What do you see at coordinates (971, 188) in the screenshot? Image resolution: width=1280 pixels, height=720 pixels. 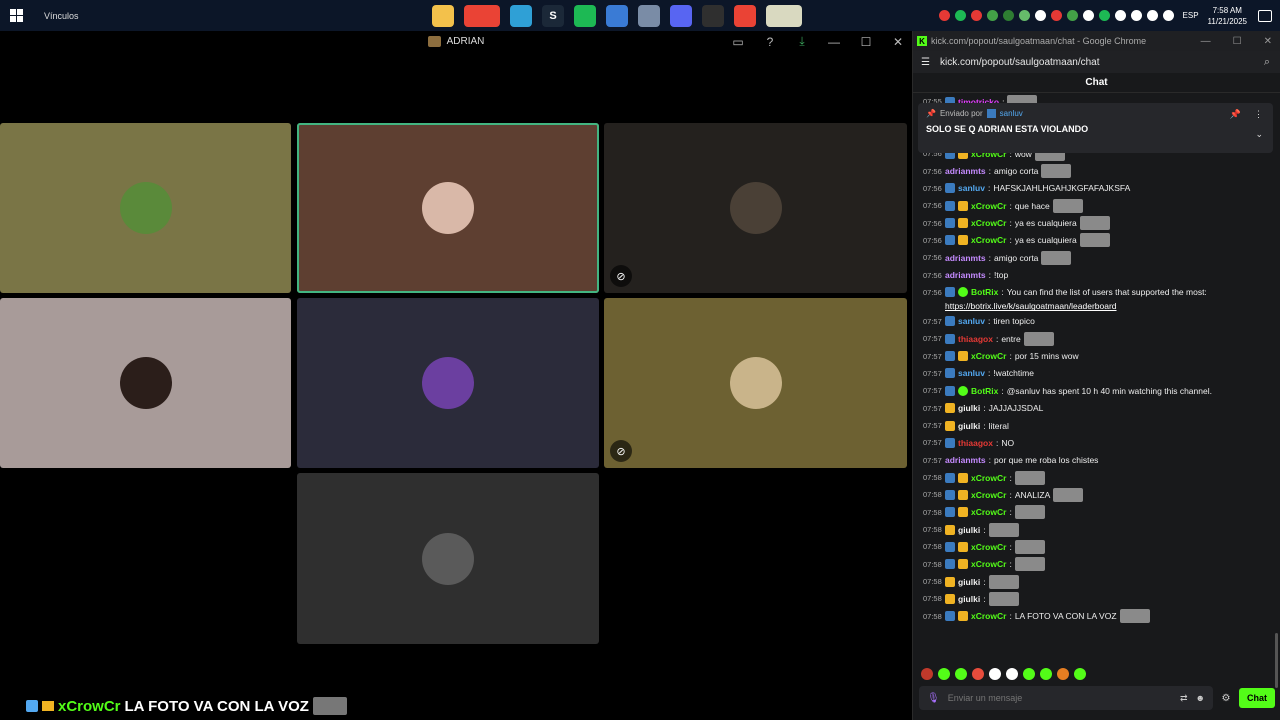 I see `message-username: sanluv` at bounding box center [971, 188].